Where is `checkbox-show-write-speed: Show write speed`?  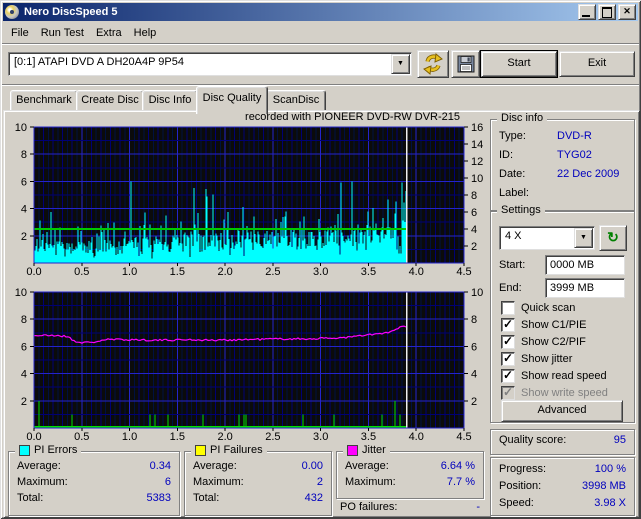
checkbox-show-write-speed: Show write speed is located at coordinates (554, 392).